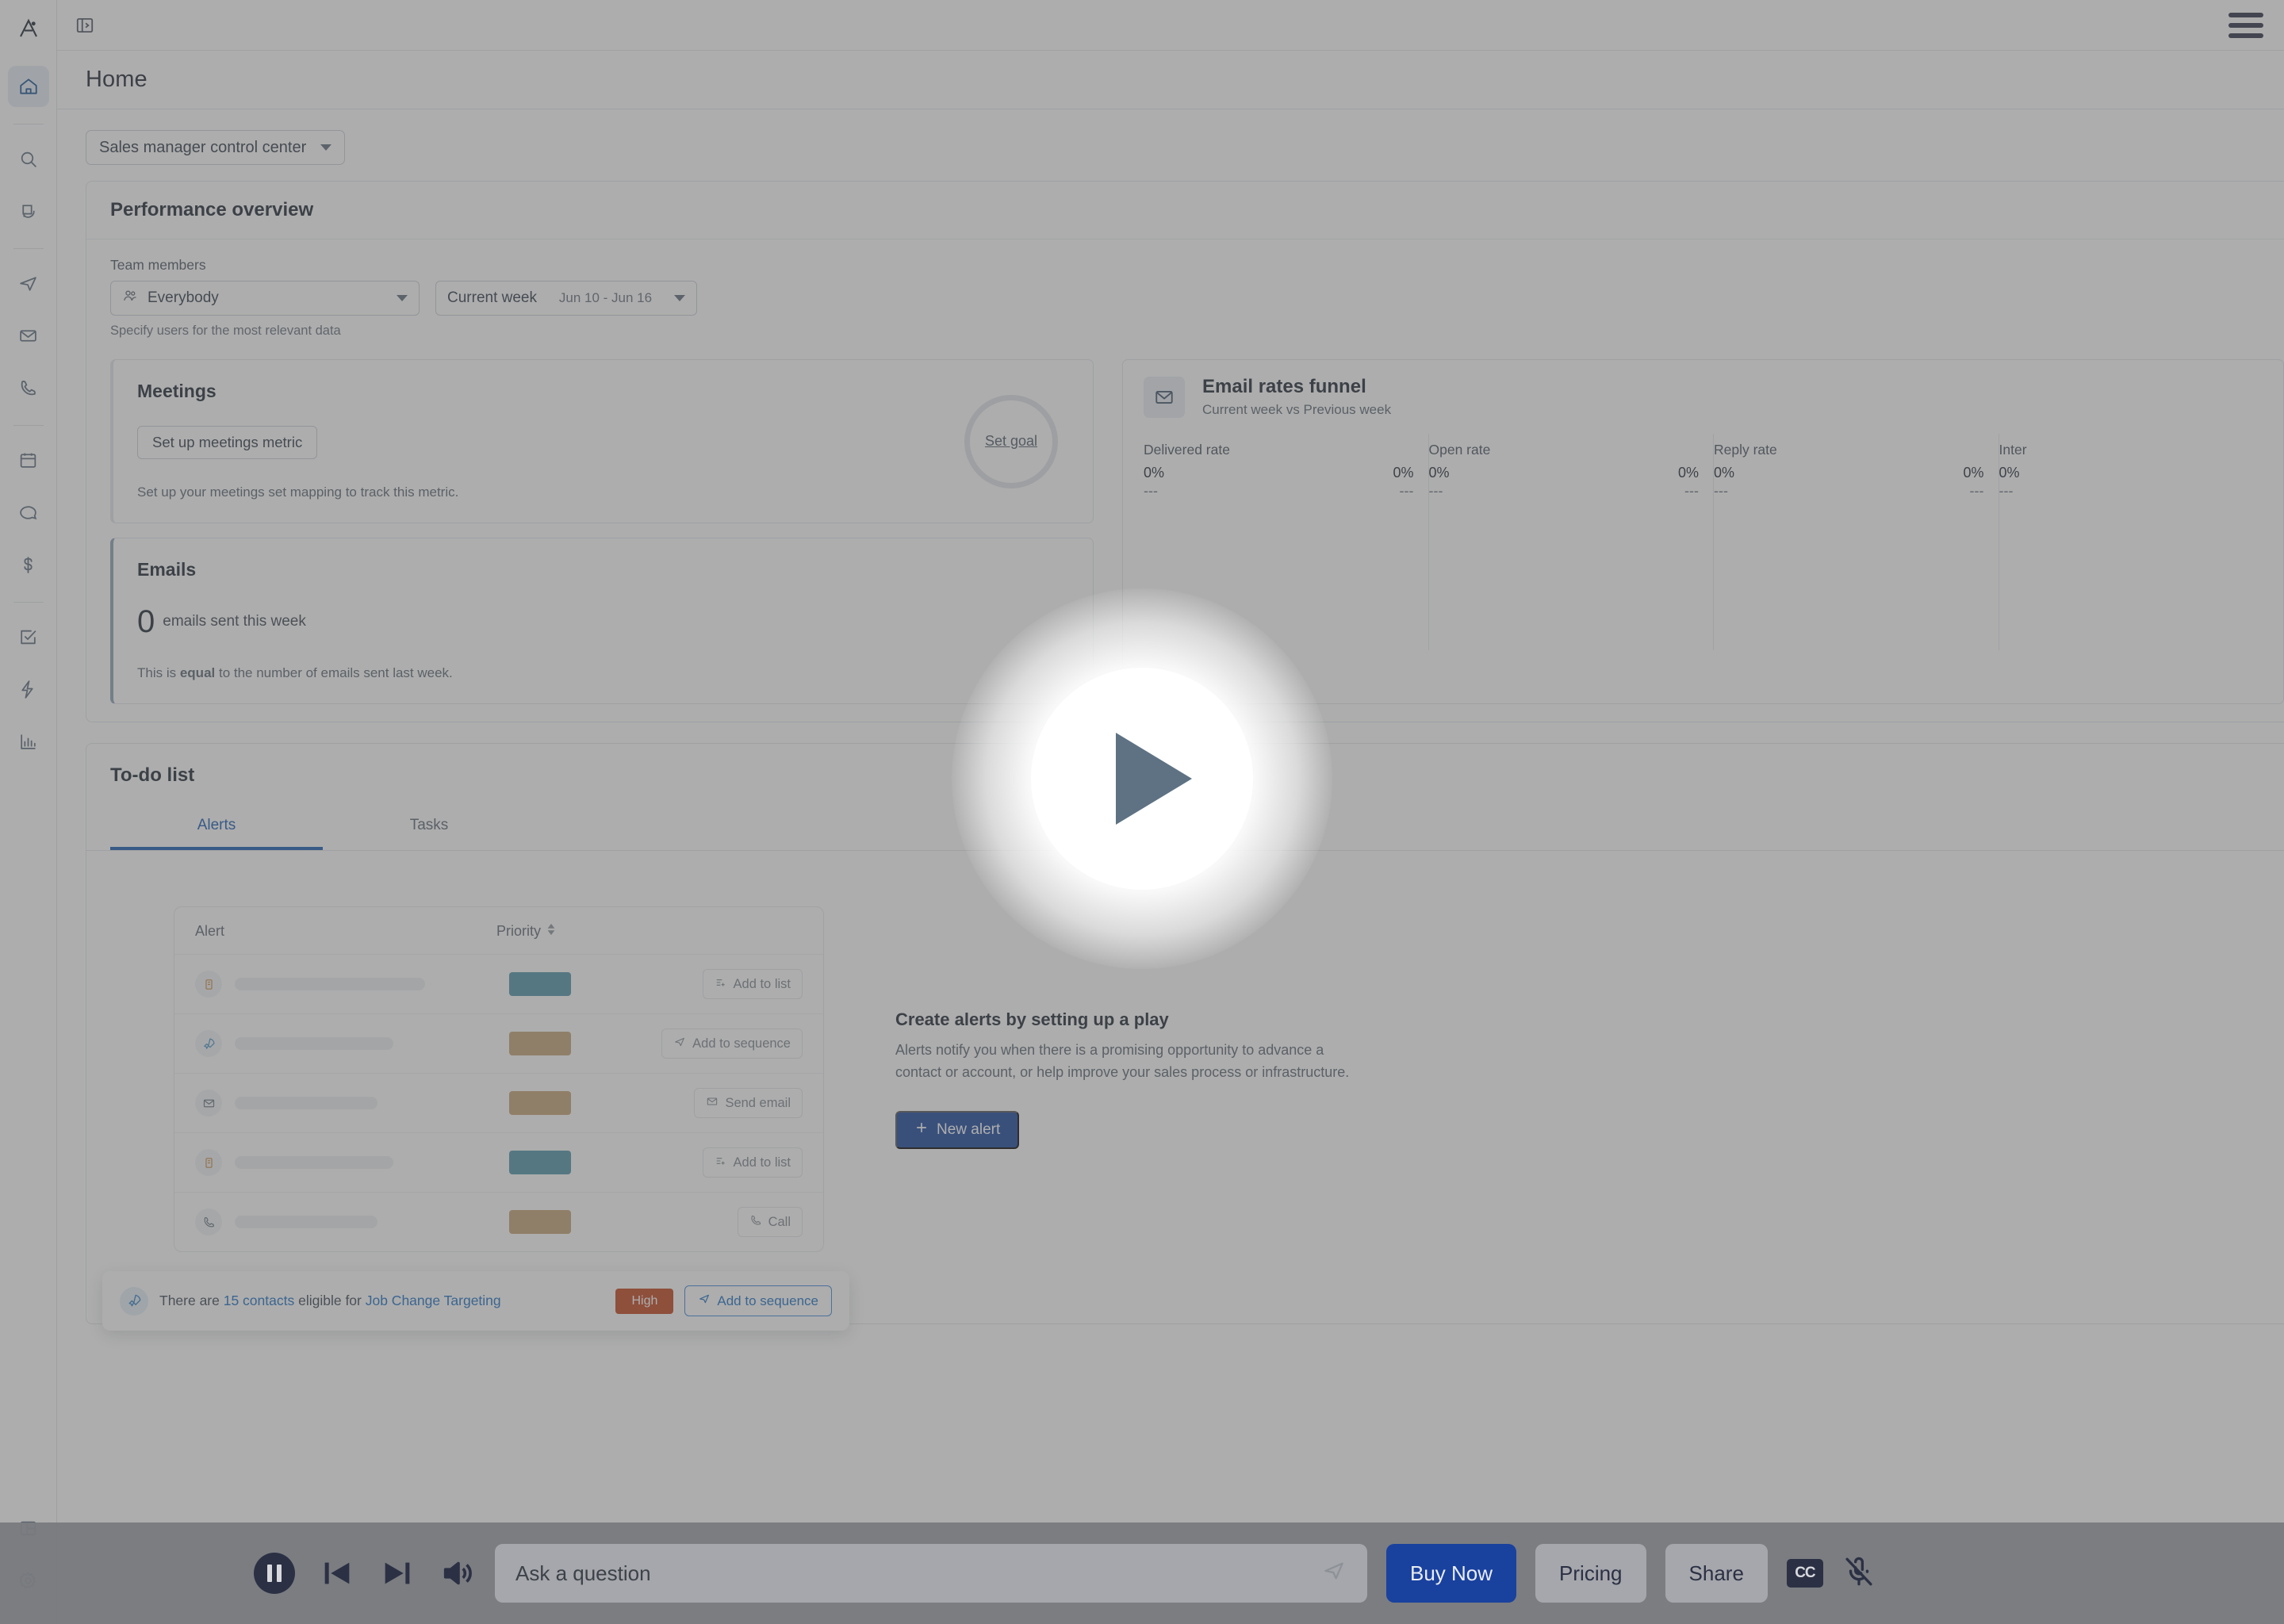  I want to click on play-button-circle, so click(1142, 779).